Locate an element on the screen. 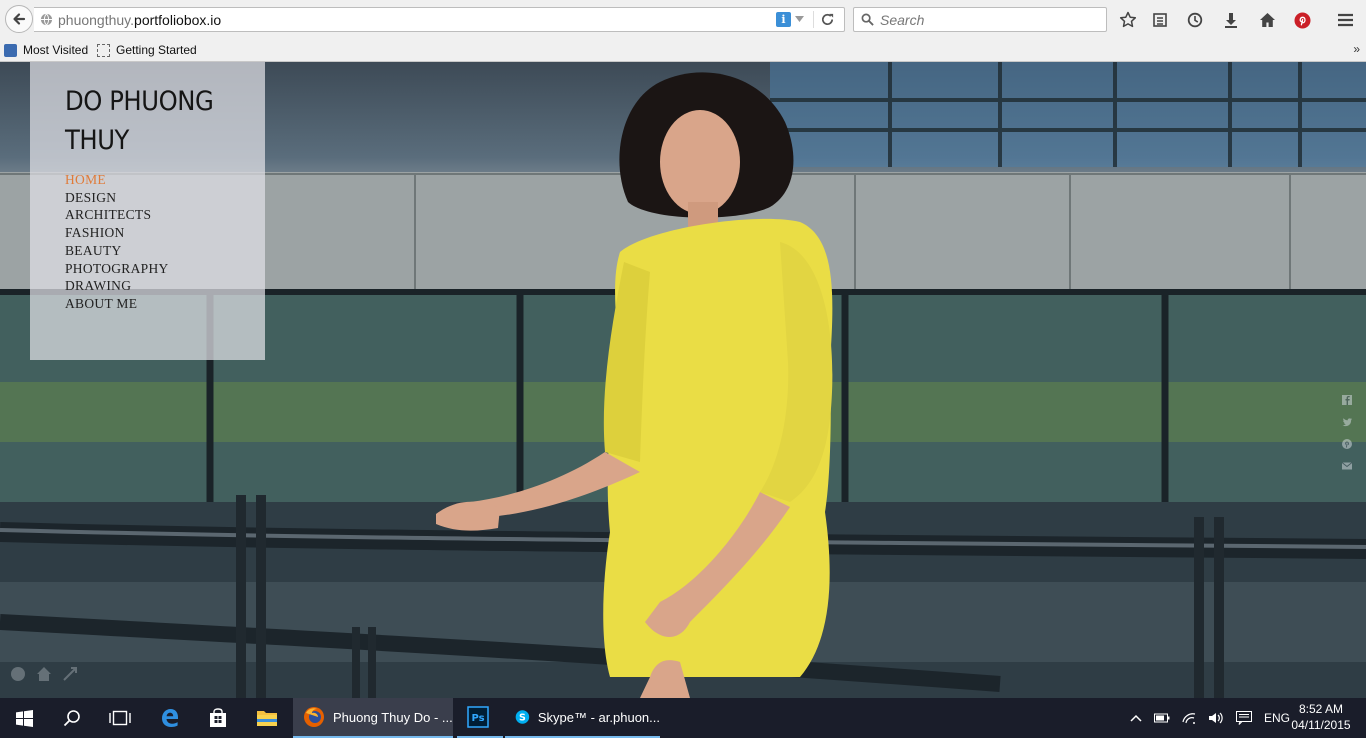 This screenshot has width=1366, height=738. windows-logo-icon is located at coordinates (24, 718).